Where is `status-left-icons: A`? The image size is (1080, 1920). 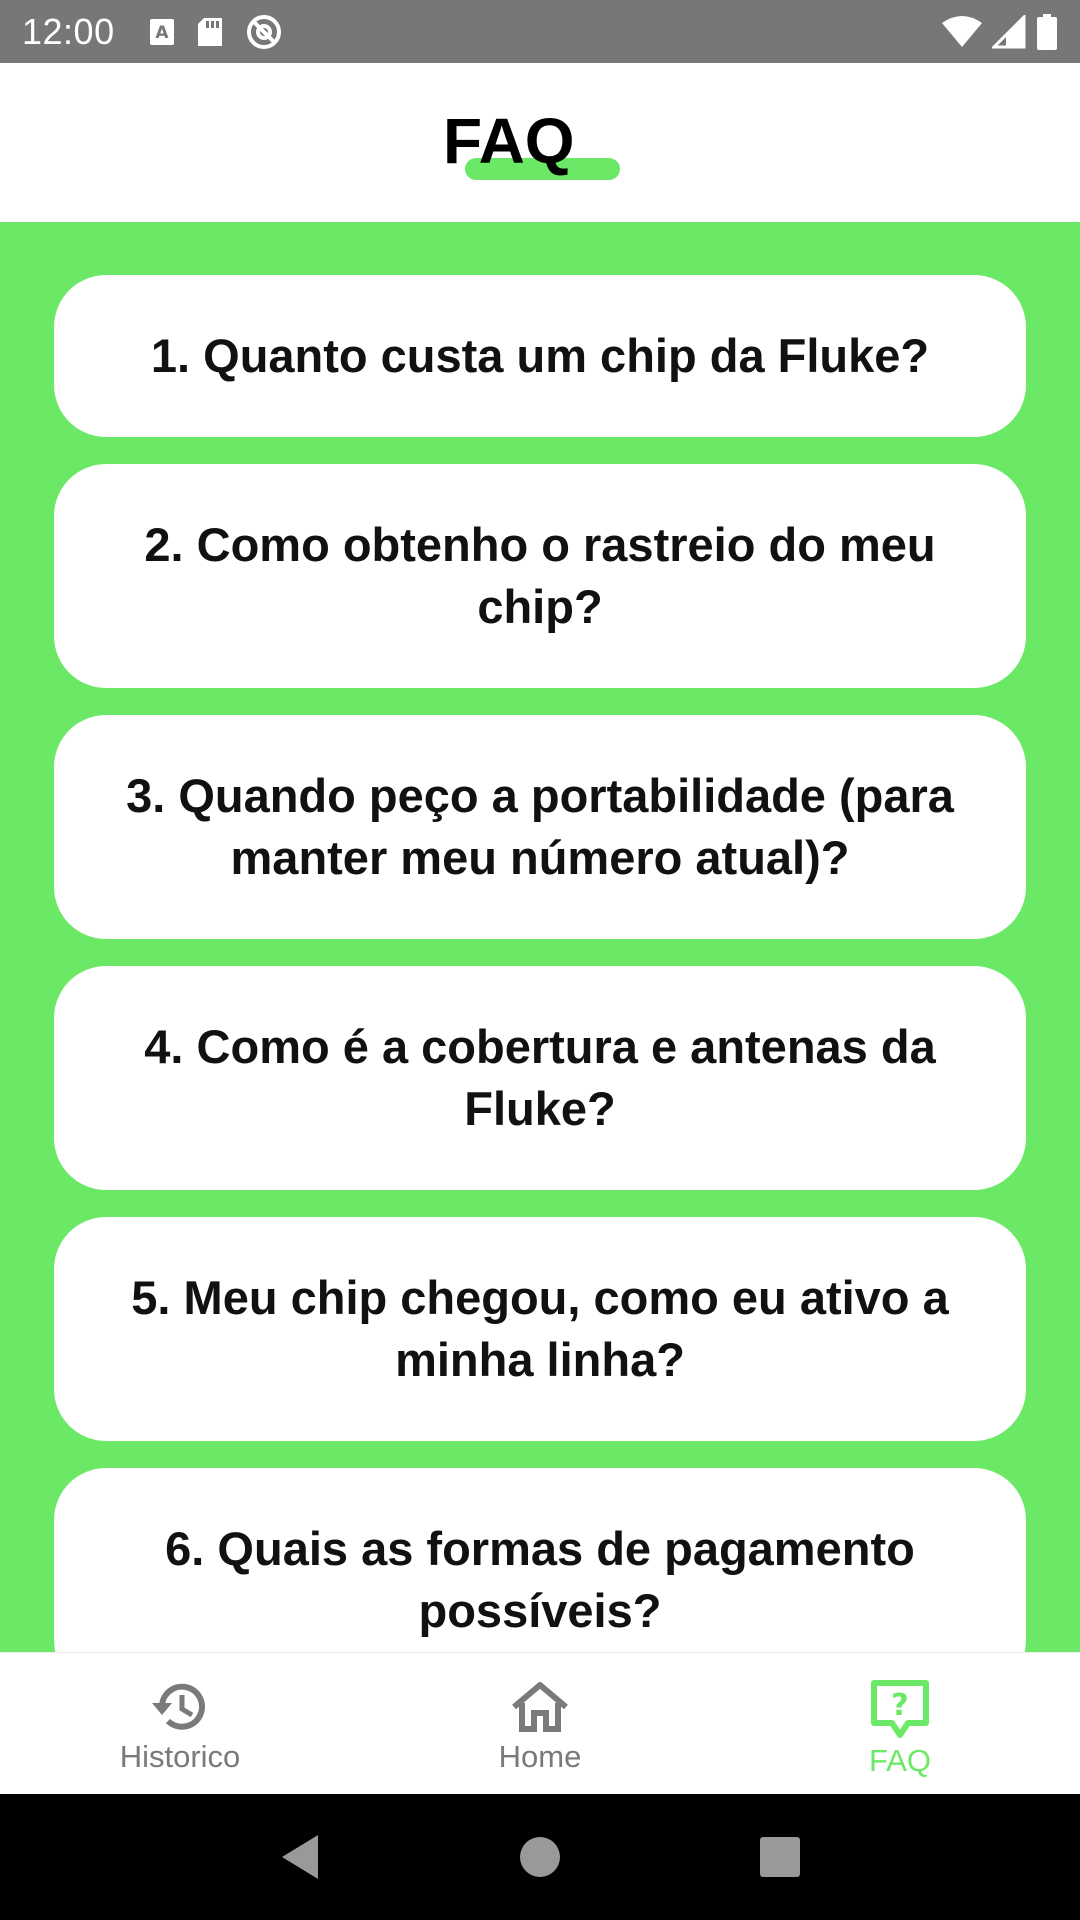
status-left-icons: A is located at coordinates (216, 32).